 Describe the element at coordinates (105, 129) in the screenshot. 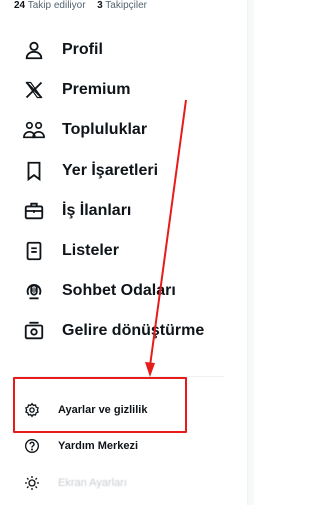

I see `menu-label: Topluluklar` at that location.